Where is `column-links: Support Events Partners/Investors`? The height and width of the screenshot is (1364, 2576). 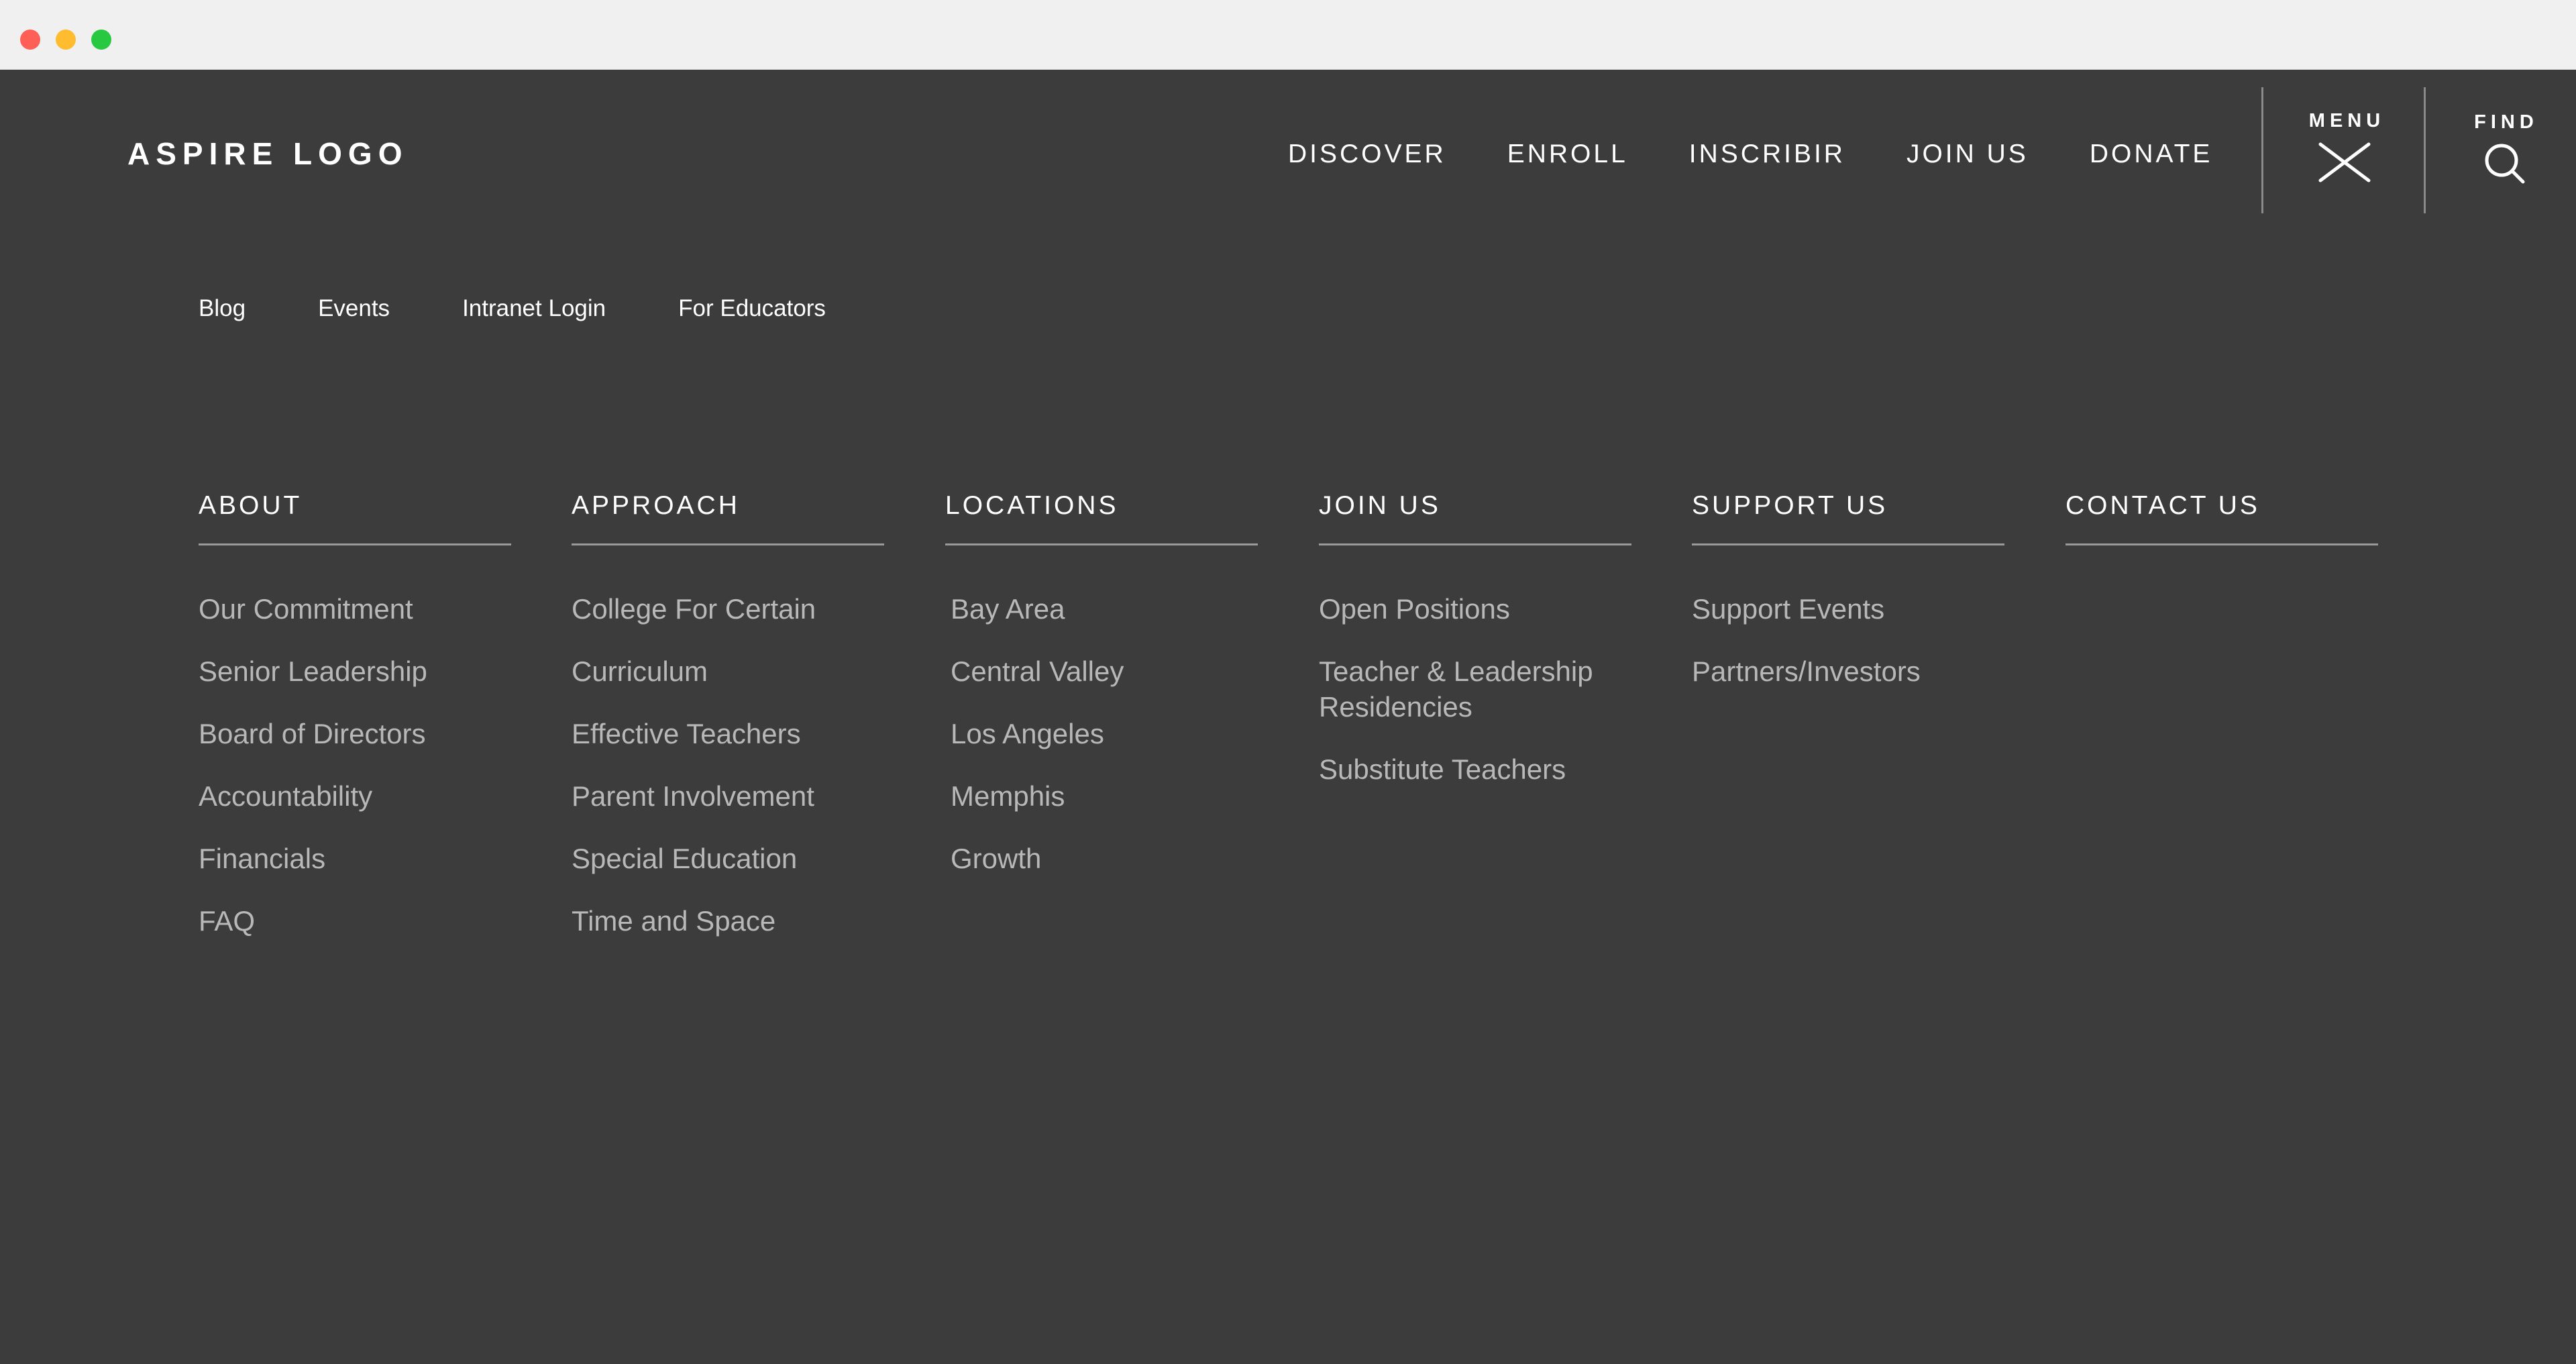
column-links: Support Events Partners/Investors is located at coordinates (1848, 640).